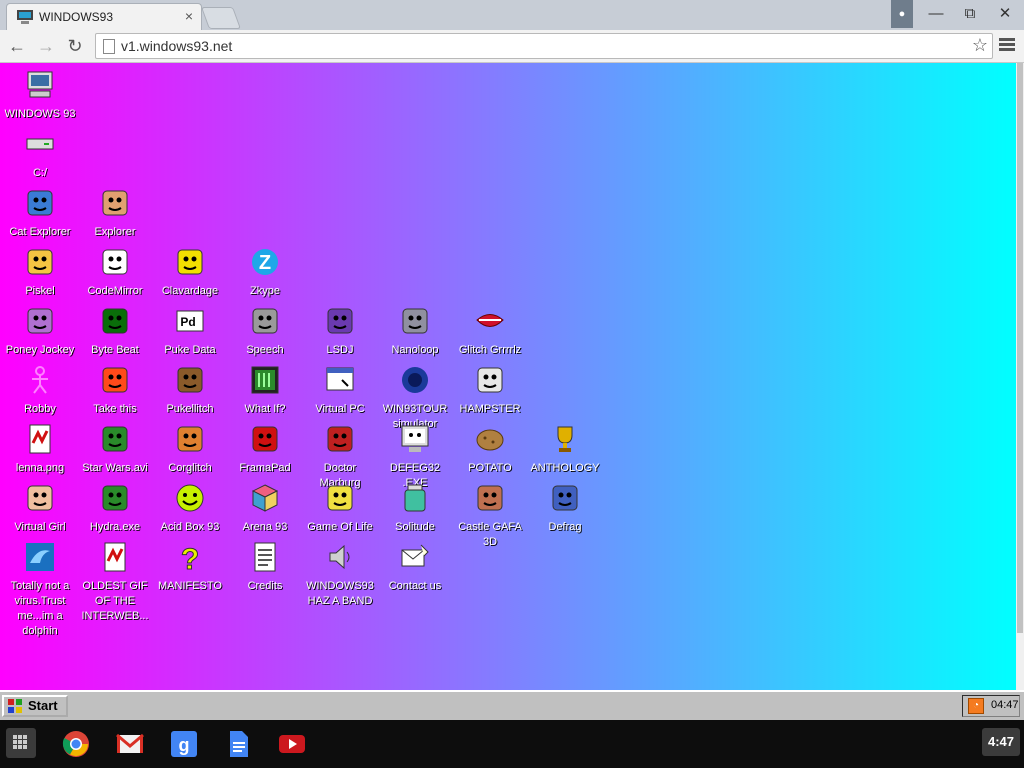 The height and width of the screenshot is (768, 1024). Describe the element at coordinates (238, 744) in the screenshot. I see `docs-icon` at that location.